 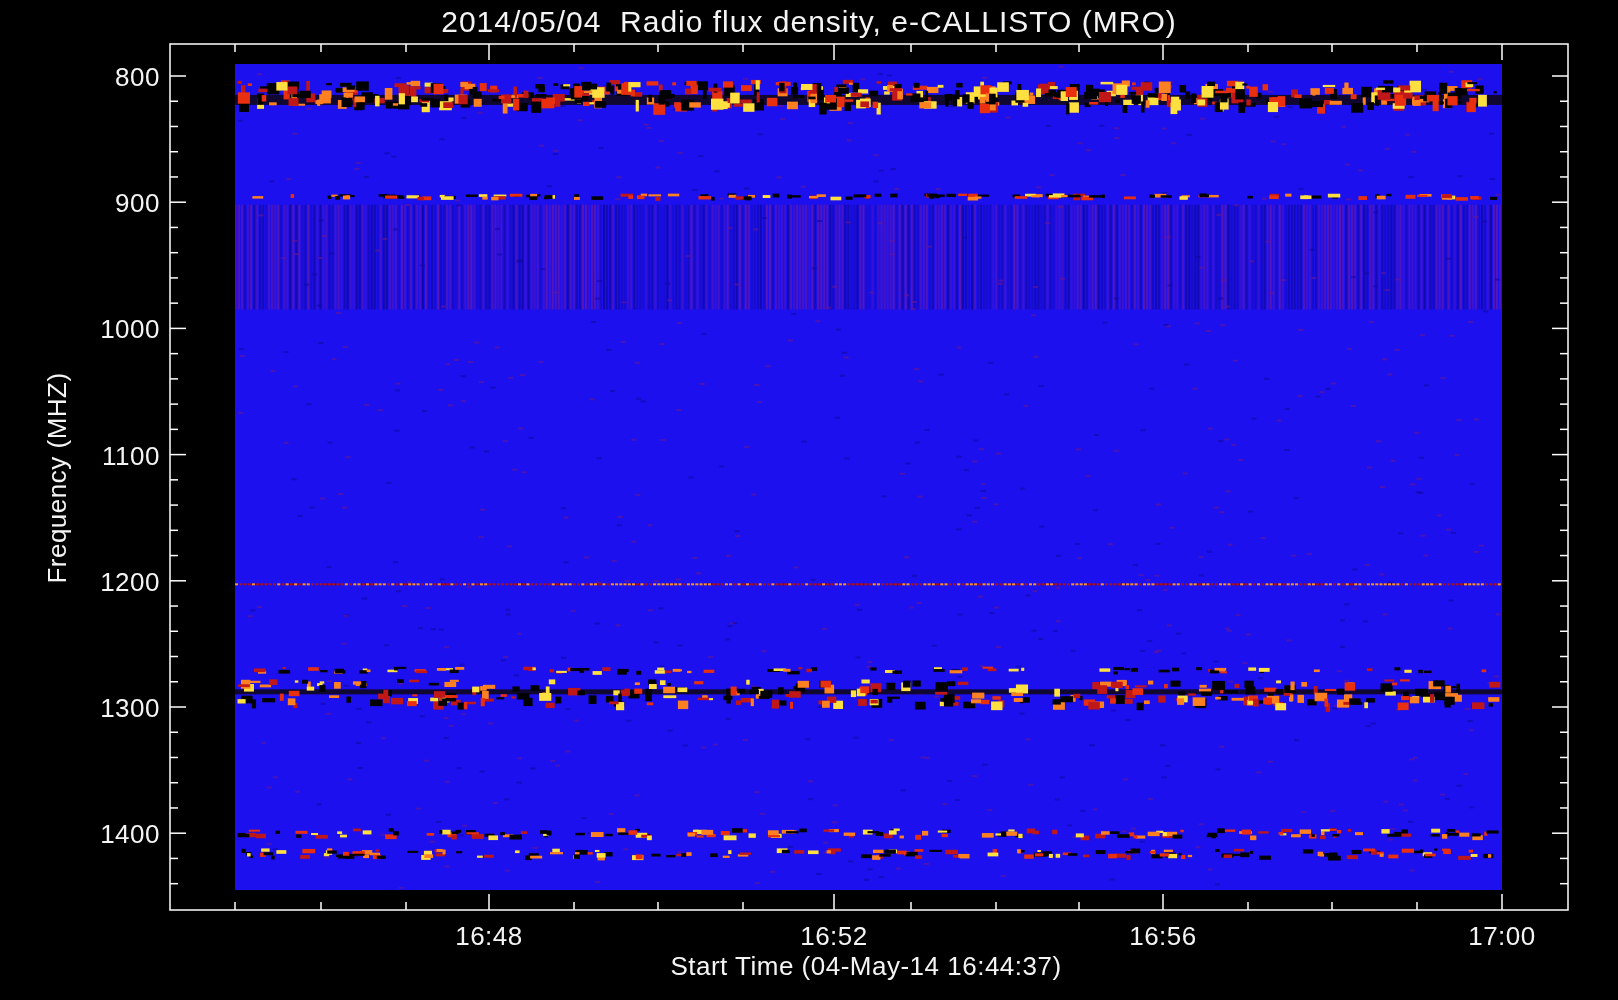 I want to click on axis-tick-label: 900, so click(x=137, y=203).